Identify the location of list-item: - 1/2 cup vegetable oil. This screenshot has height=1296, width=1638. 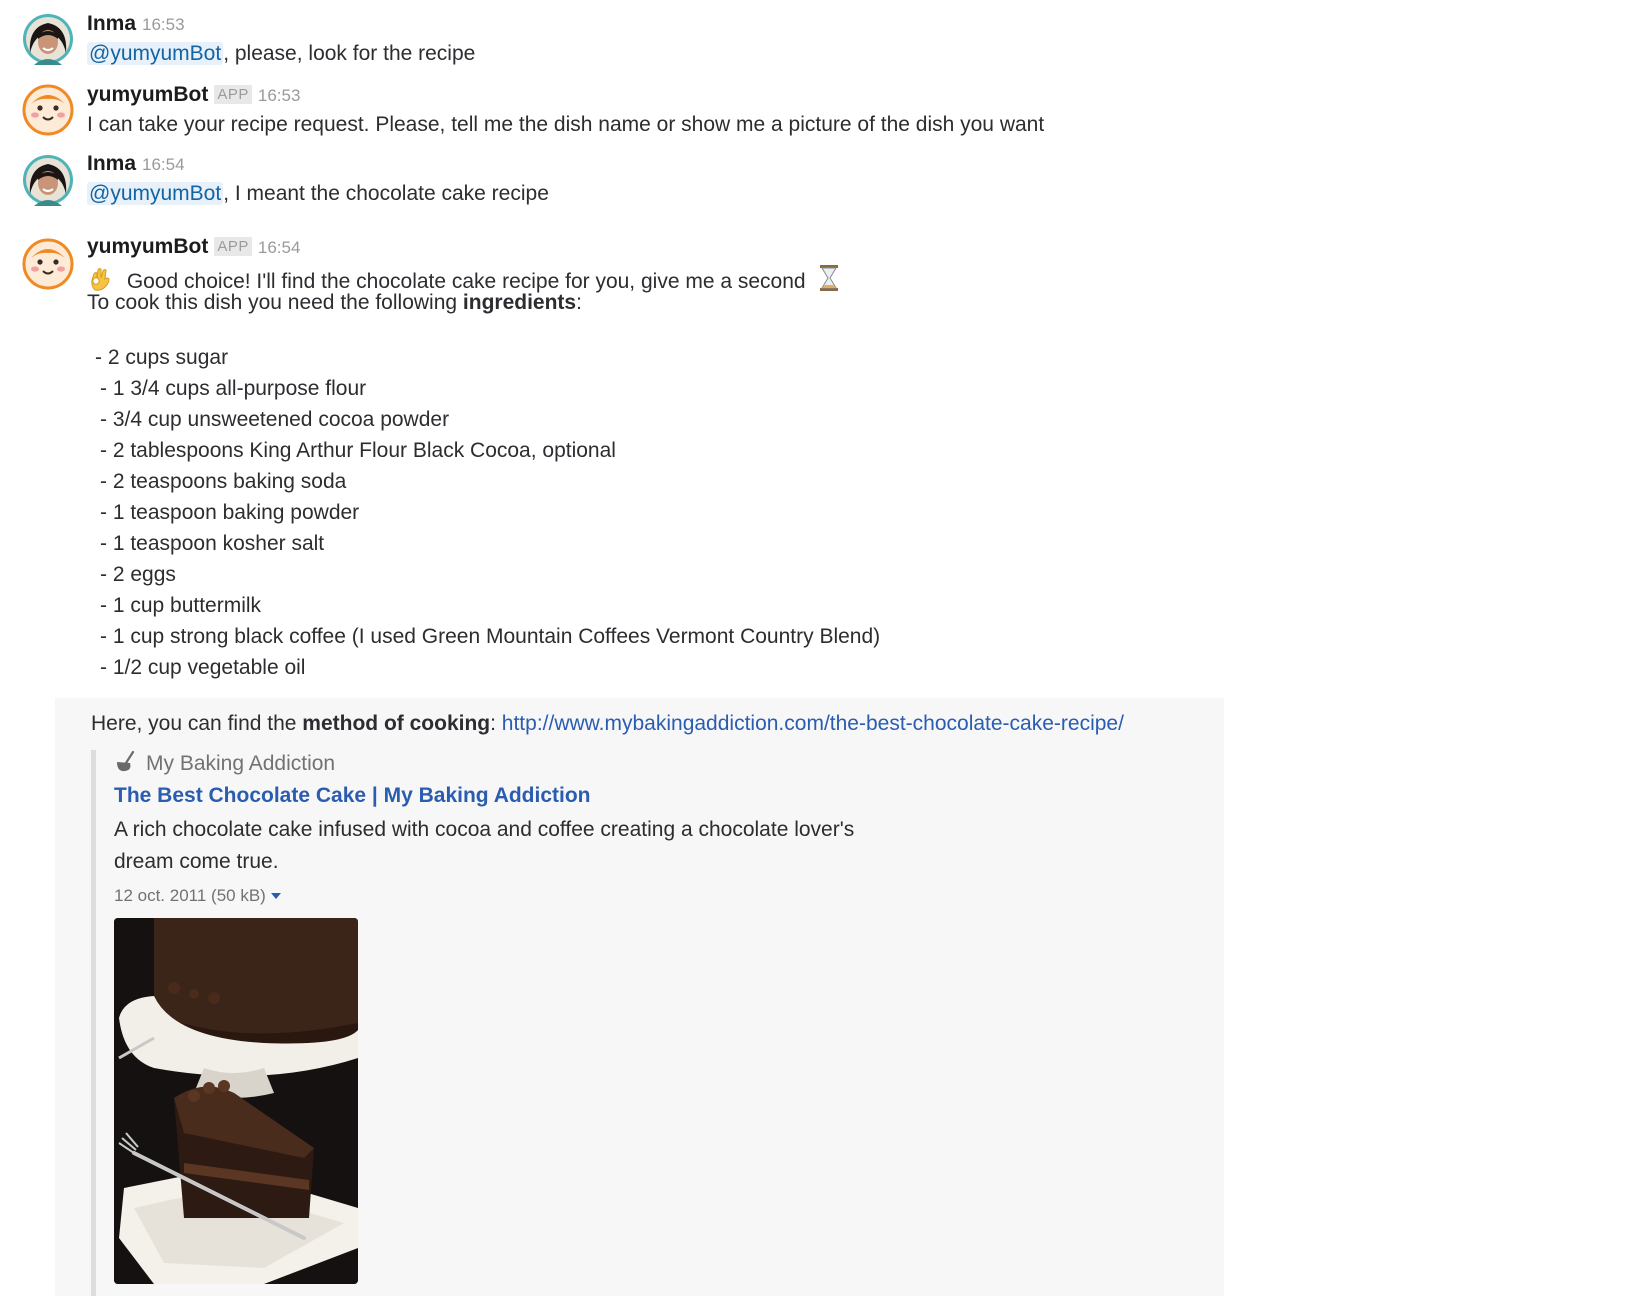
(203, 667).